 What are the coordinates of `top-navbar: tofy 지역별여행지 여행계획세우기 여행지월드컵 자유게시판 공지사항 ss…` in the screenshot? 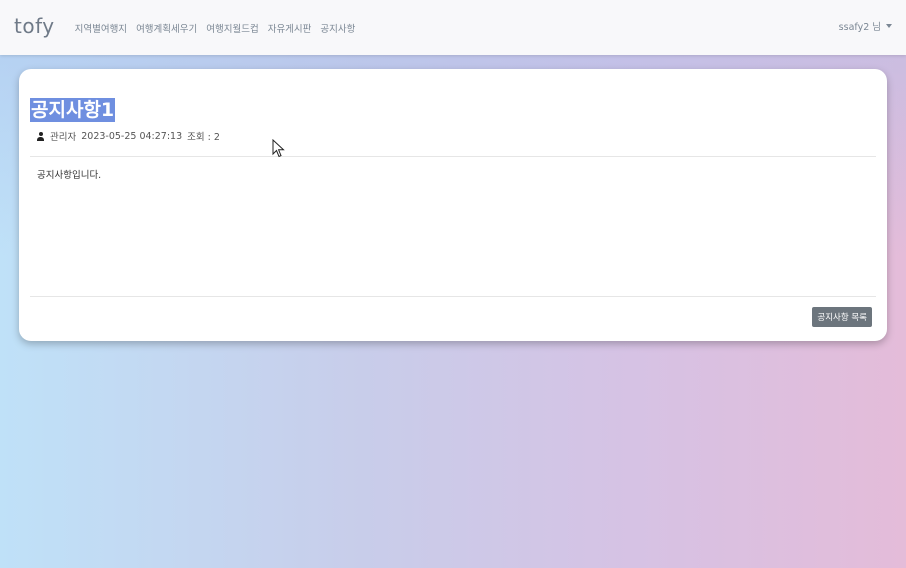 It's located at (453, 27).